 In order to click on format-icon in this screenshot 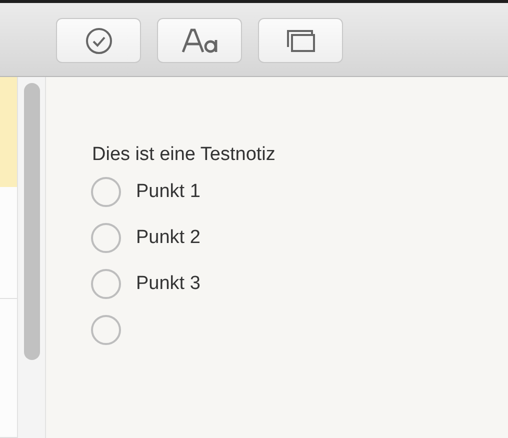, I will do `click(199, 41)`.